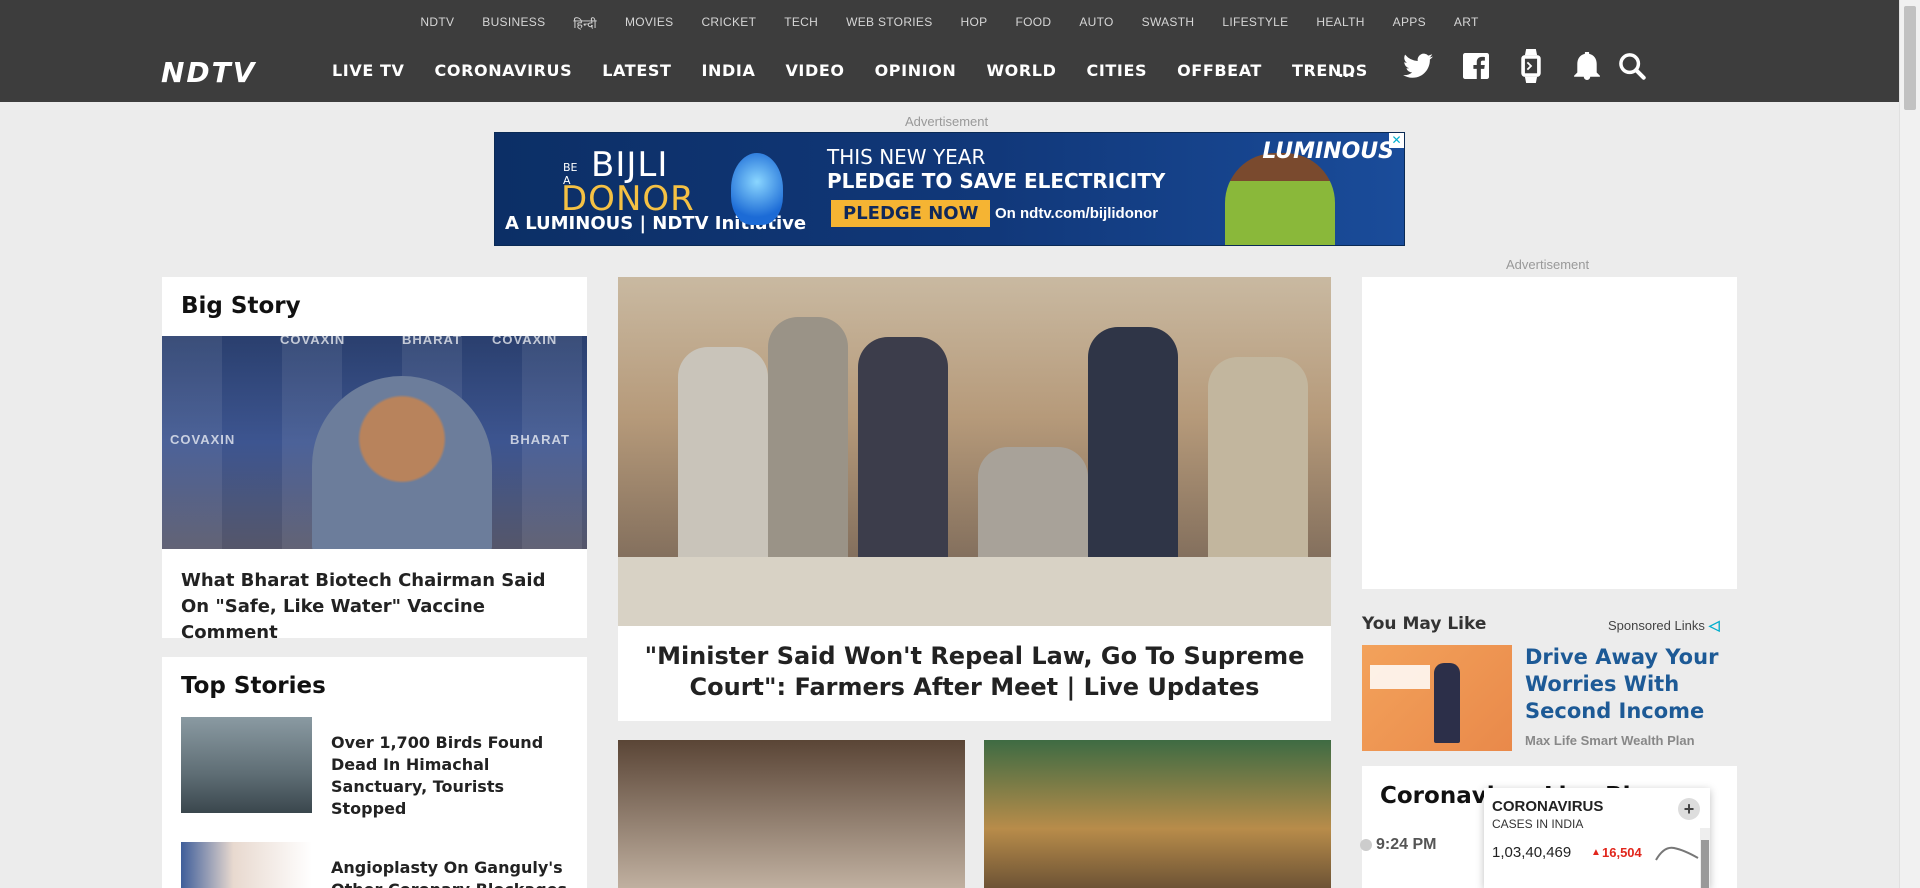  Describe the element at coordinates (636, 70) in the screenshot. I see `nav-latest: LATEST` at that location.